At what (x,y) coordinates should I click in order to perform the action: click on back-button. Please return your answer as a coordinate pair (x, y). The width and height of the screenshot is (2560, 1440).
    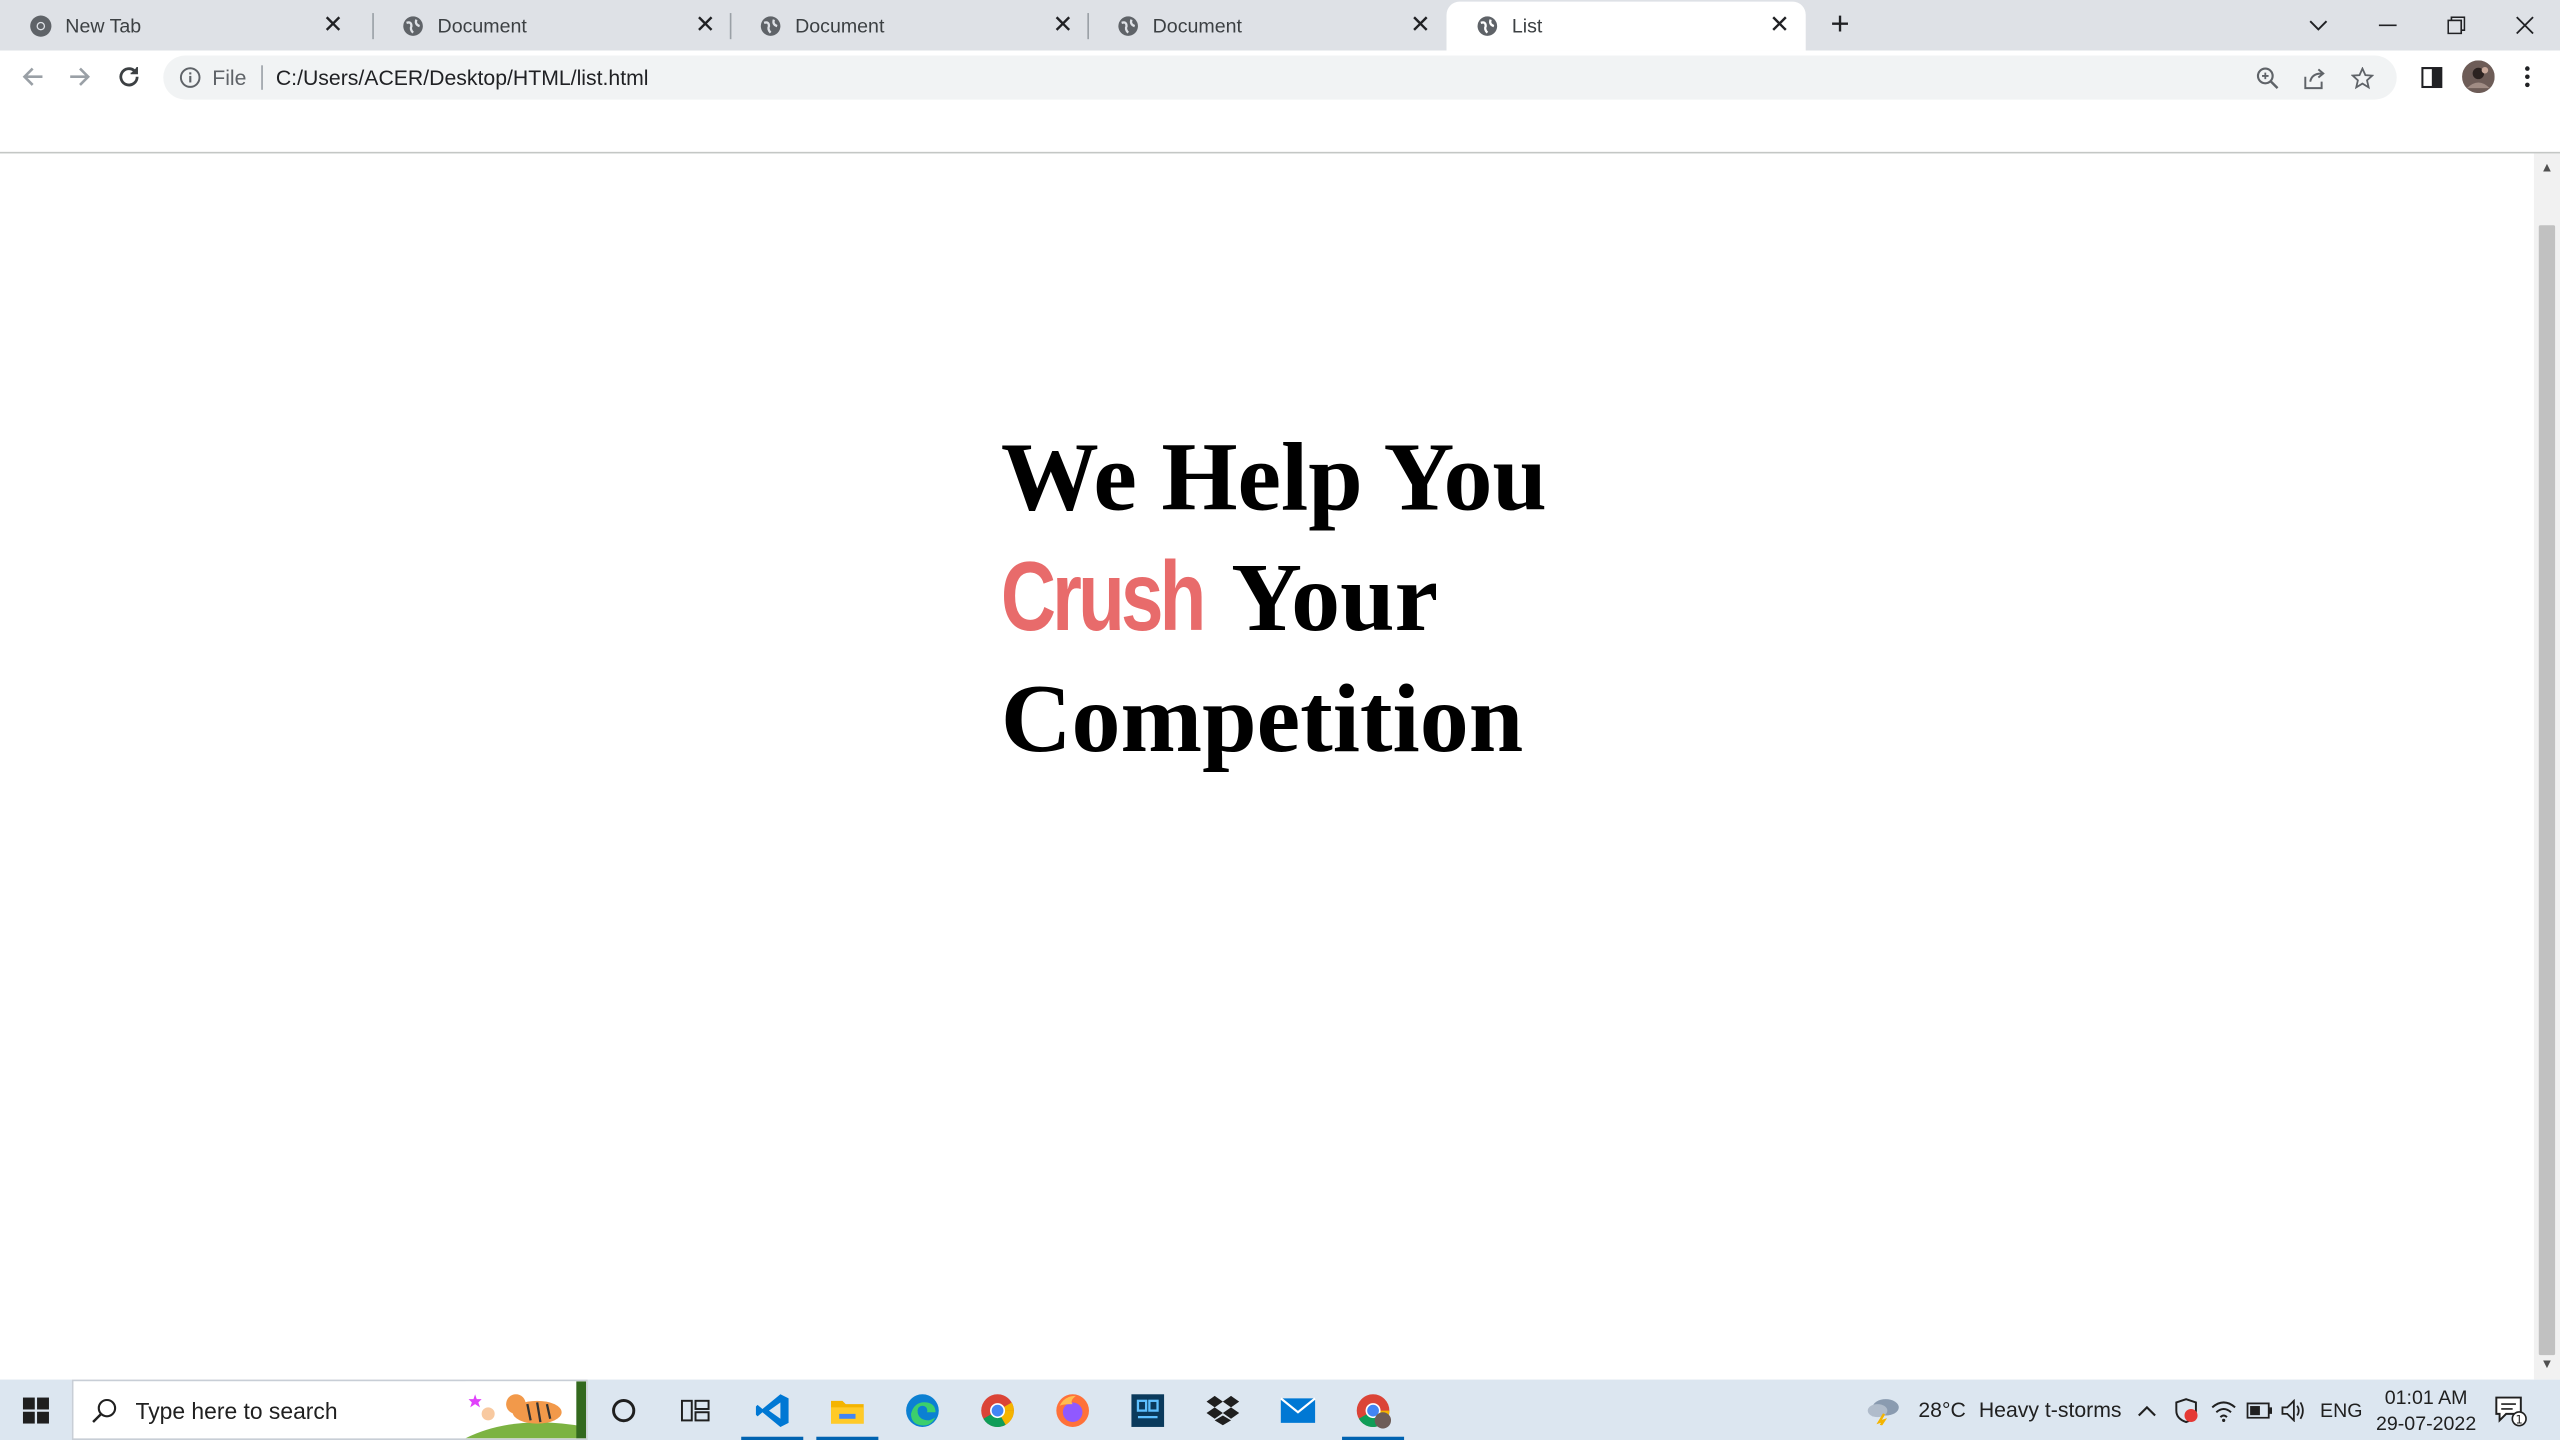
    Looking at the image, I should click on (32, 76).